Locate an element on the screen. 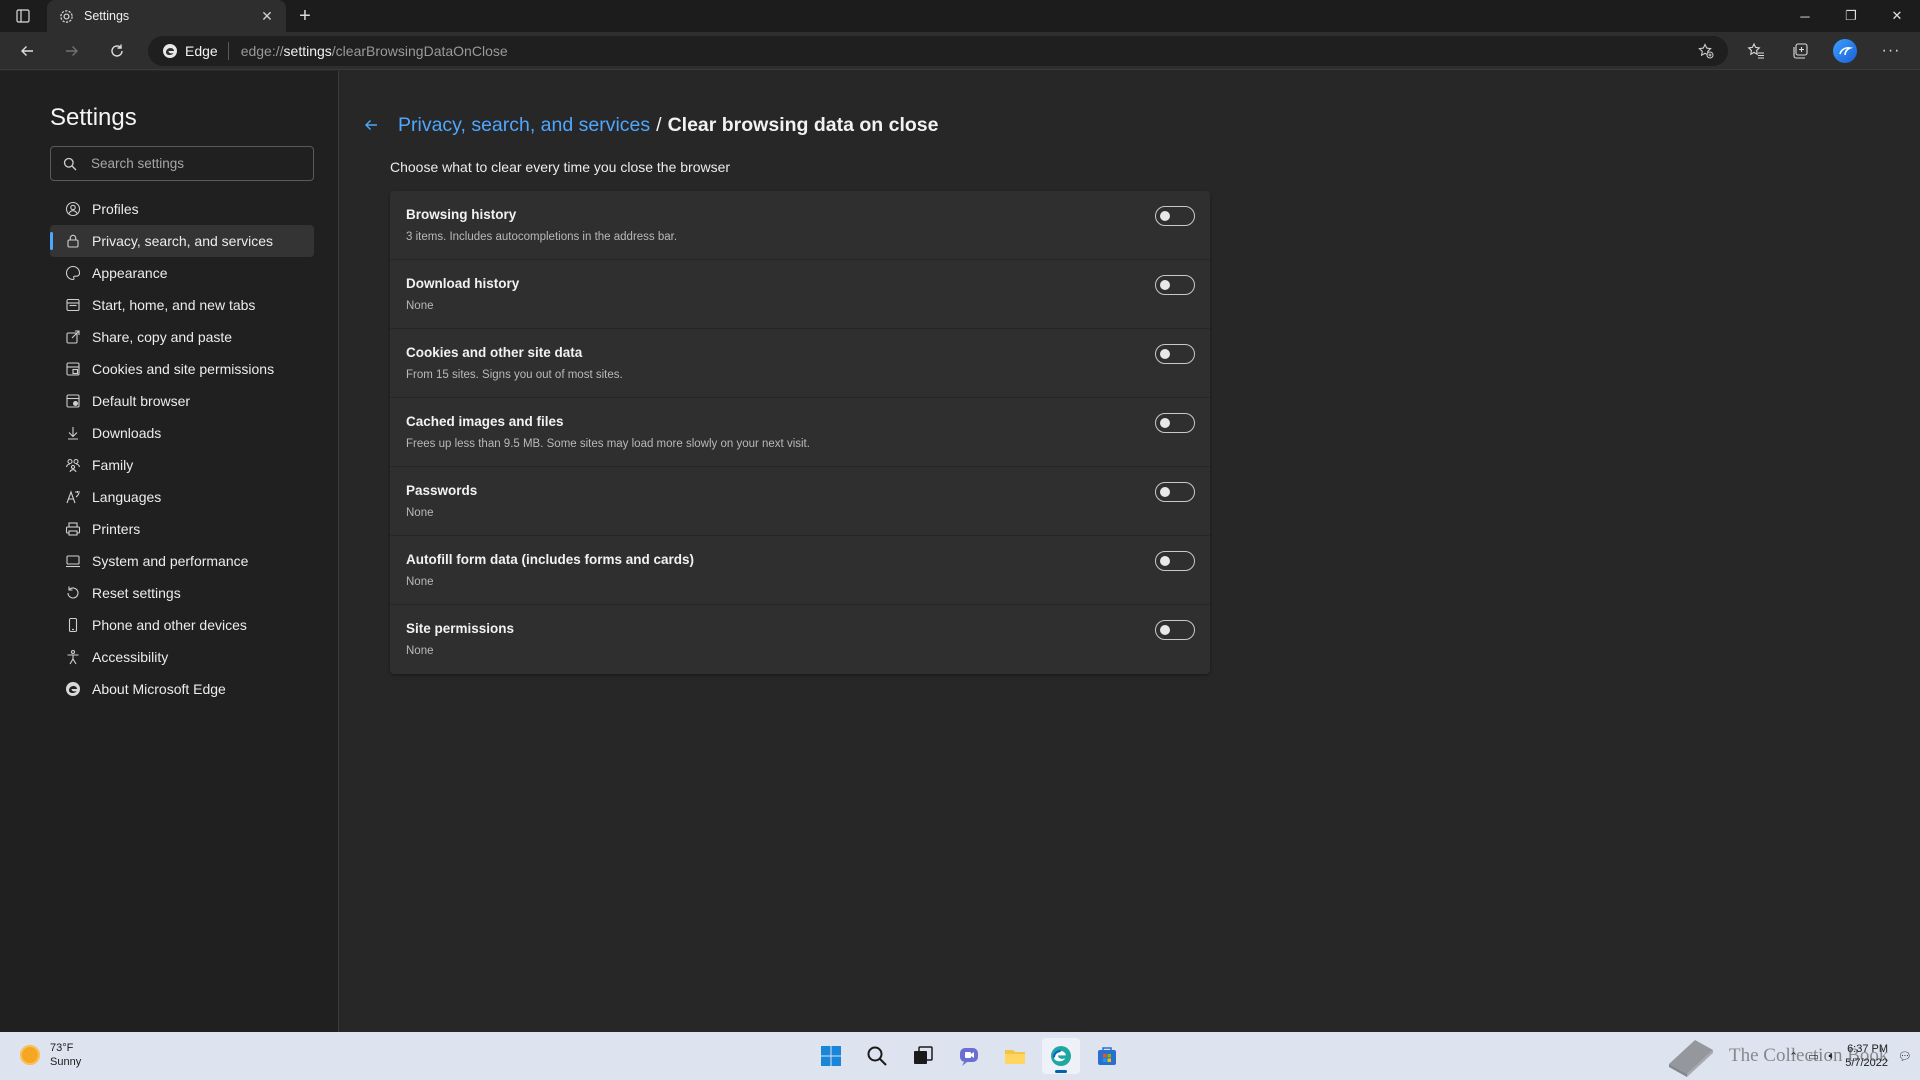 This screenshot has width=1920, height=1080. sidebar-item-cookies-permissions: Cookies and site permissions is located at coordinates (182, 369).